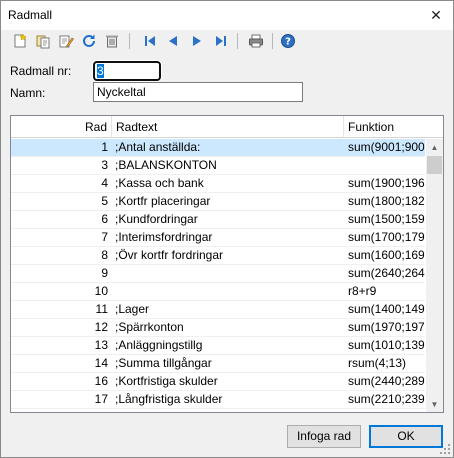 The width and height of the screenshot is (454, 458). Describe the element at coordinates (228, 327) in the screenshot. I see `radtext-cell: ;Spärrkonton` at that location.